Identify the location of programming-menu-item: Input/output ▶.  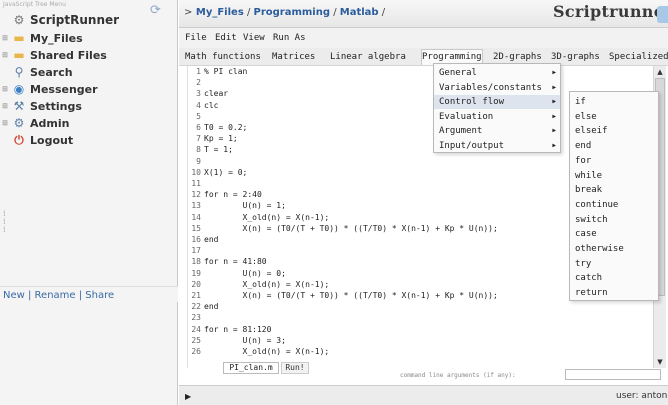
(497, 146).